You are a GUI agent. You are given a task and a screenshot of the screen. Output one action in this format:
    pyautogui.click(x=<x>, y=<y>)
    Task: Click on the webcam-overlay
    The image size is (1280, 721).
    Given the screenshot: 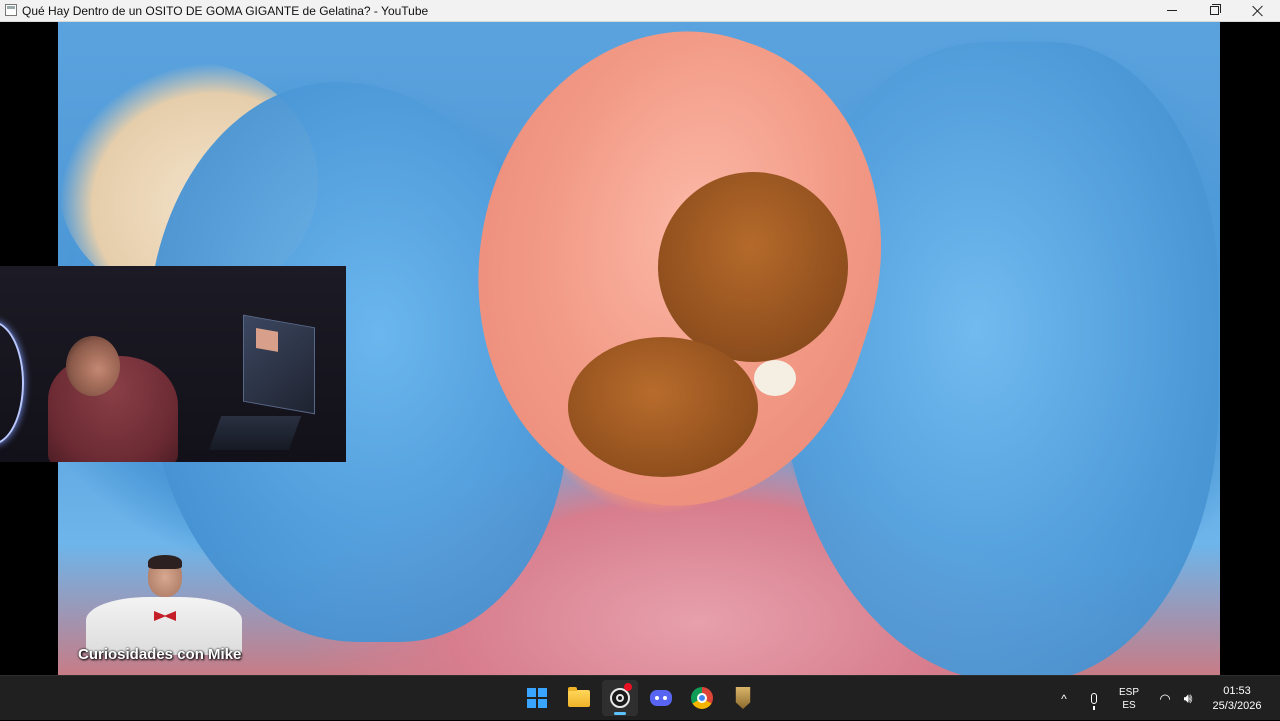 What is the action you would take?
    pyautogui.click(x=173, y=364)
    